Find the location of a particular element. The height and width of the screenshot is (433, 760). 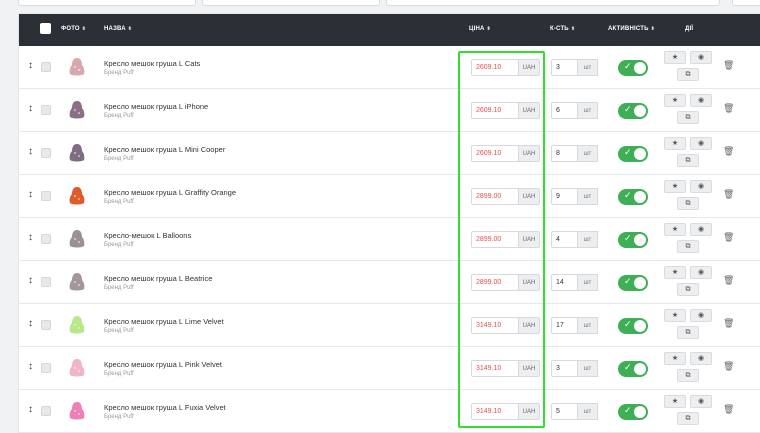

product-name: Кресло мешок груша L Fuxia Velvet is located at coordinates (165, 407).